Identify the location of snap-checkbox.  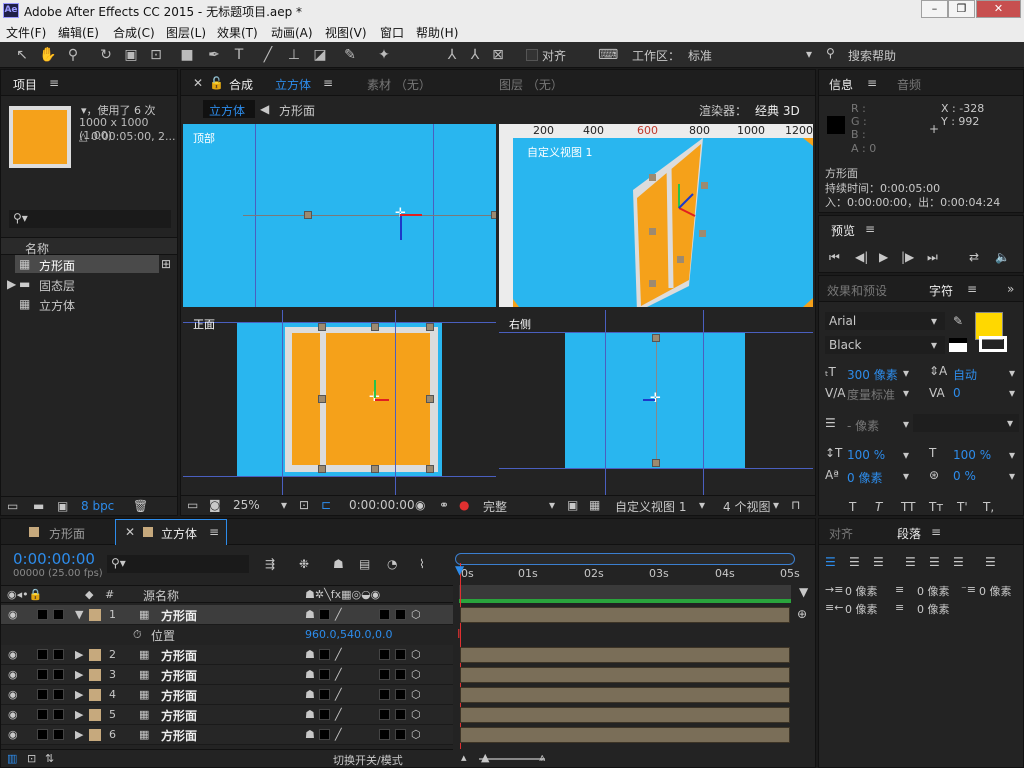
(532, 55).